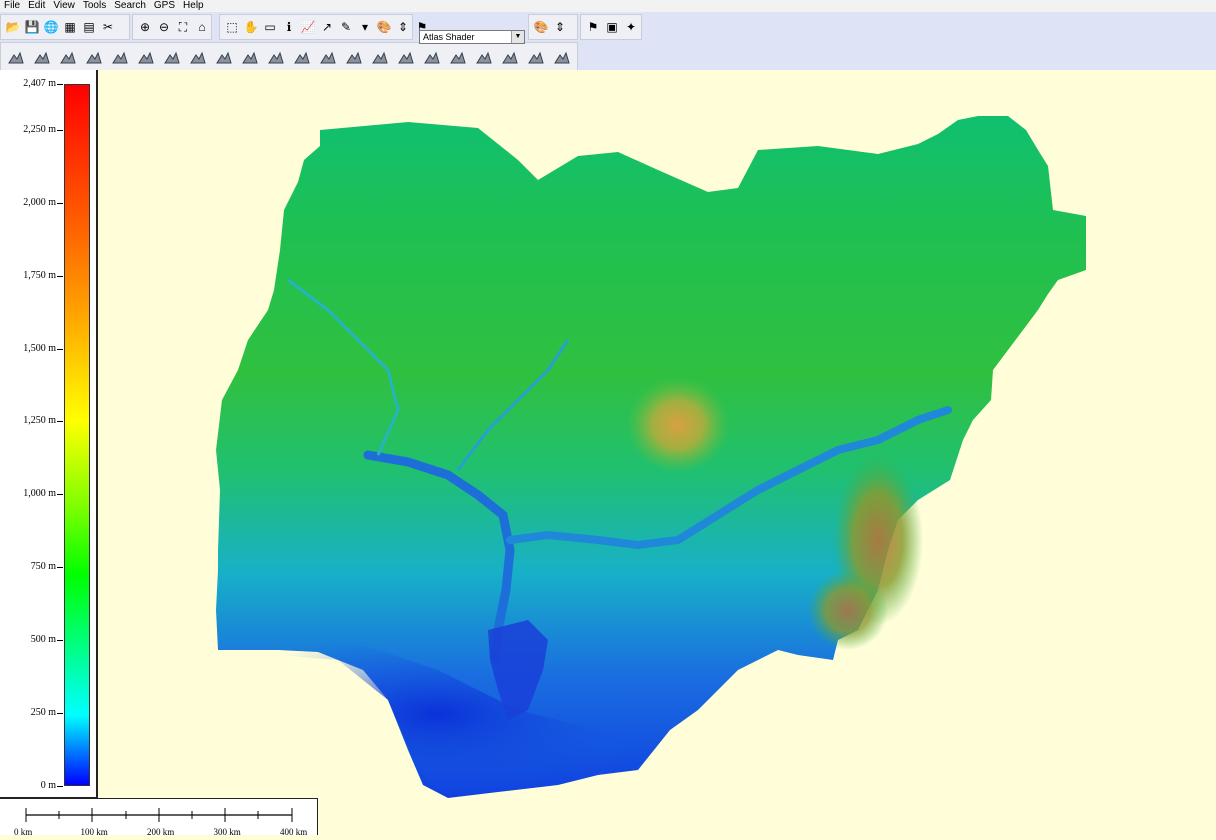 The height and width of the screenshot is (840, 1216). I want to click on scale-label: 400 km, so click(294, 832).